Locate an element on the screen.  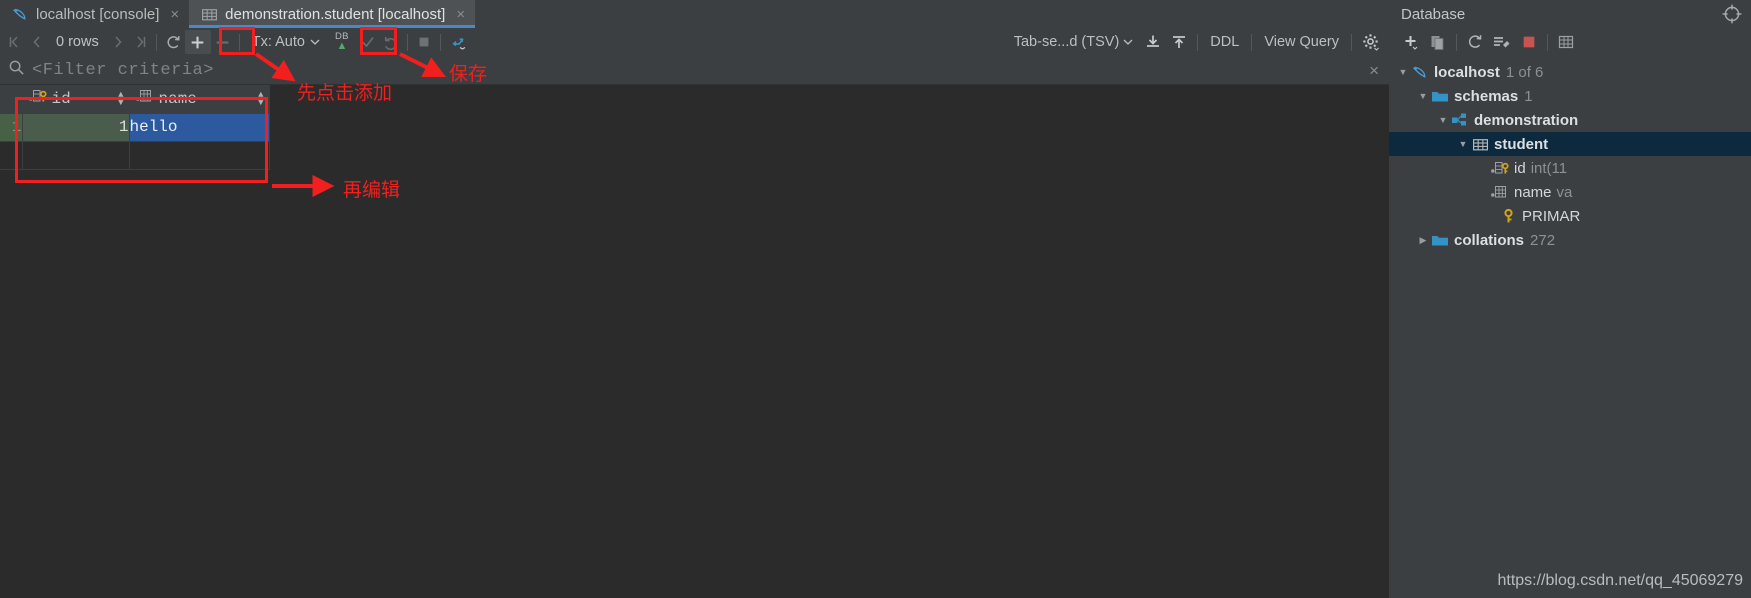
output-format-label: Tab-se...d (TSV) is located at coordinates (1066, 42).